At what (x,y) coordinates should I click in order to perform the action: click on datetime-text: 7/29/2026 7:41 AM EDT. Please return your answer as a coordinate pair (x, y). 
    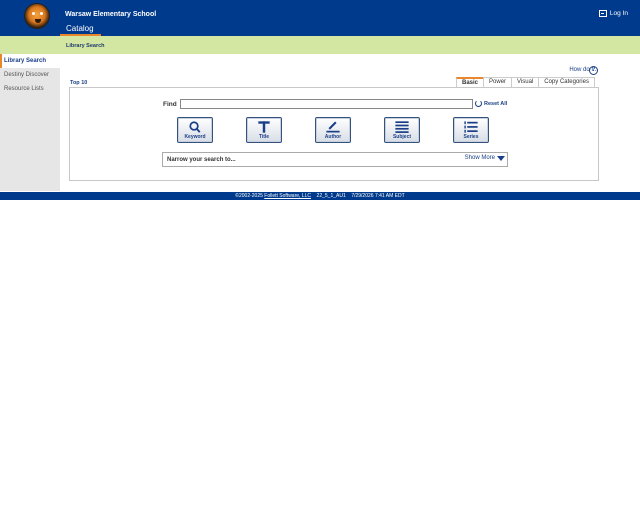
    Looking at the image, I should click on (378, 196).